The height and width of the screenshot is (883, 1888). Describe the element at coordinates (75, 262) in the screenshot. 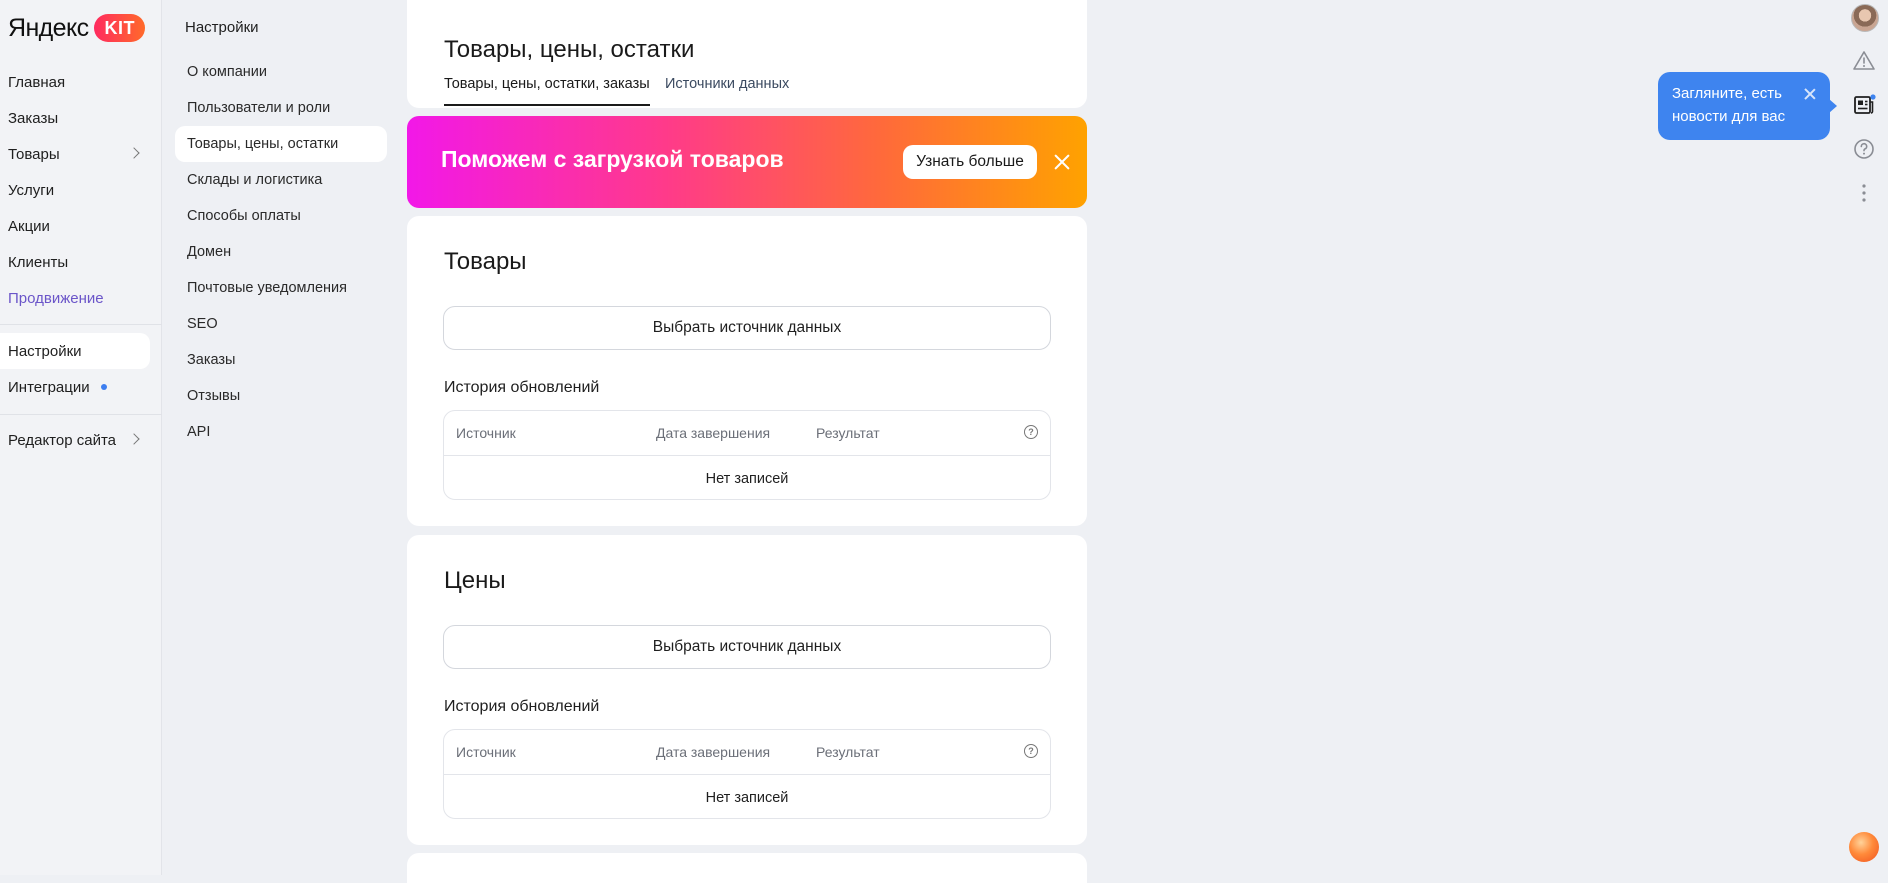

I see `nav-item-clients: Клиенты` at that location.